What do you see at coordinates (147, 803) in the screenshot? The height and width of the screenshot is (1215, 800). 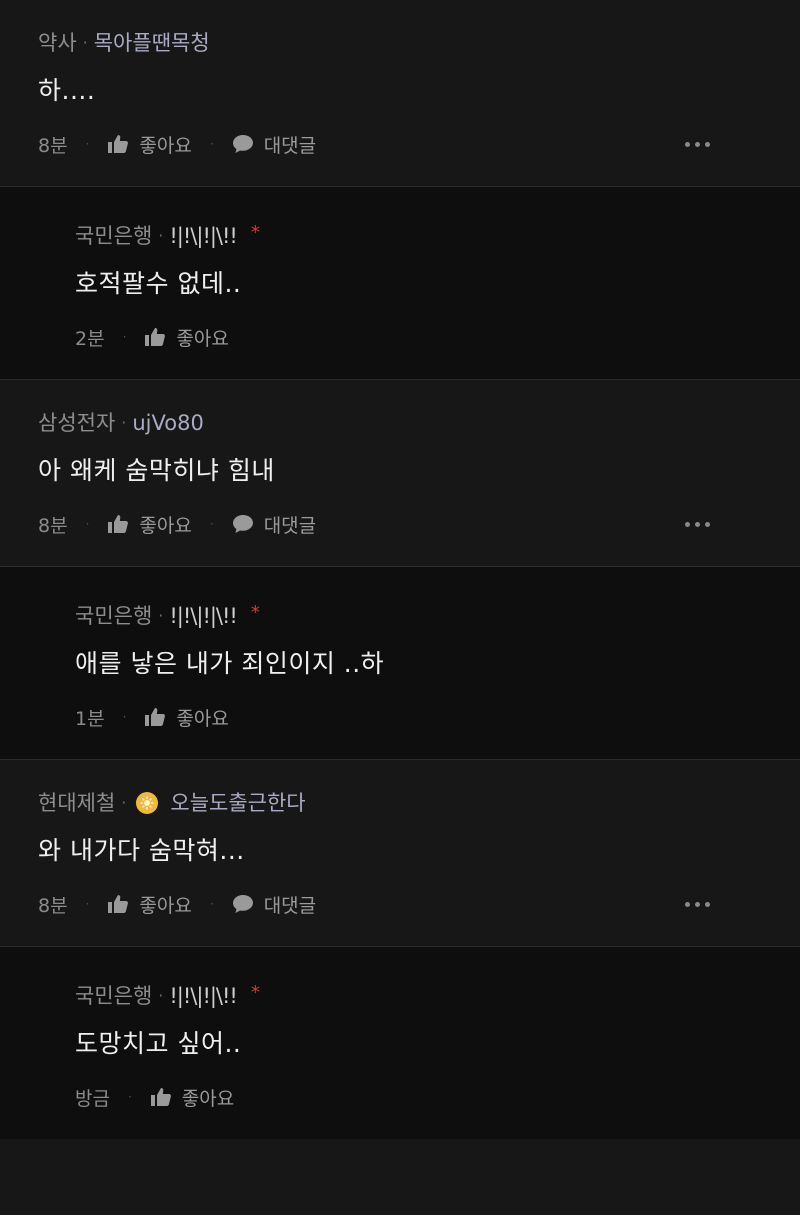 I see `company-badge-icon` at bounding box center [147, 803].